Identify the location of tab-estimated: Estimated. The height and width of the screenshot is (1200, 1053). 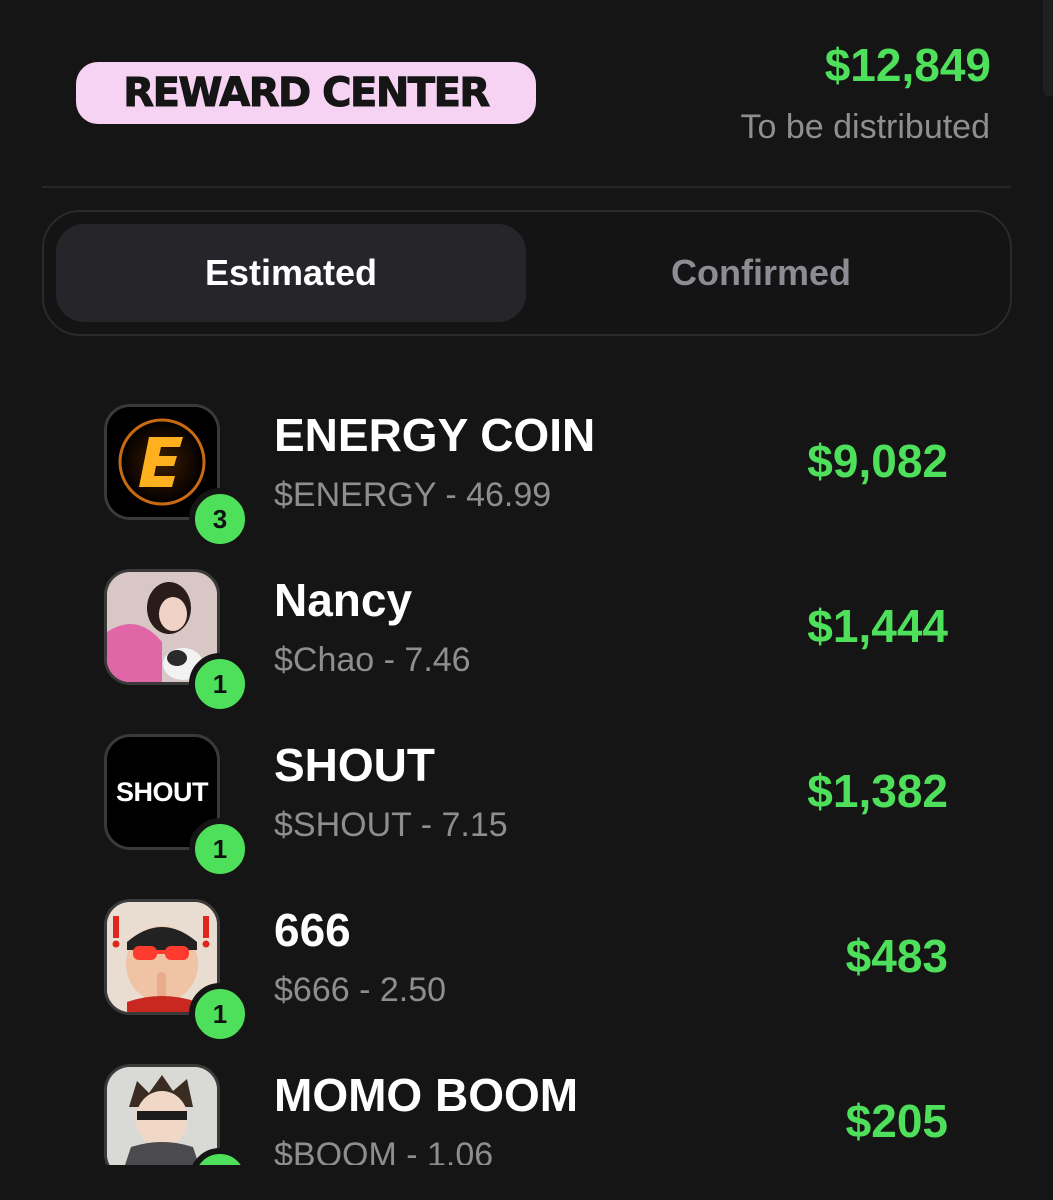
(291, 273).